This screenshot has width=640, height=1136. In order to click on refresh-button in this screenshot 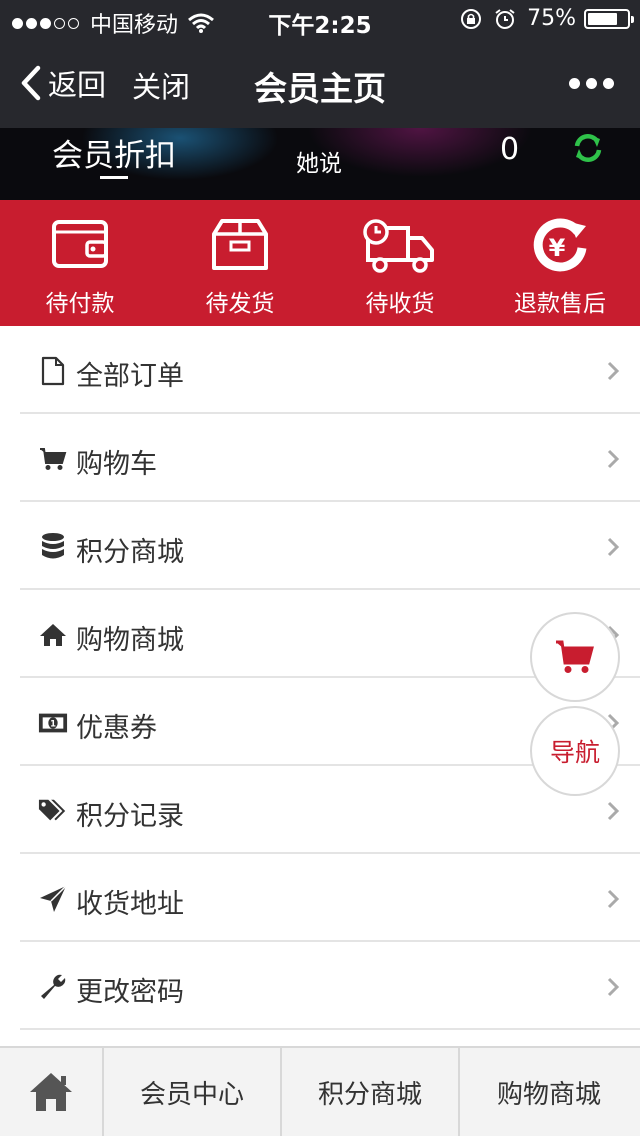, I will do `click(588, 150)`.